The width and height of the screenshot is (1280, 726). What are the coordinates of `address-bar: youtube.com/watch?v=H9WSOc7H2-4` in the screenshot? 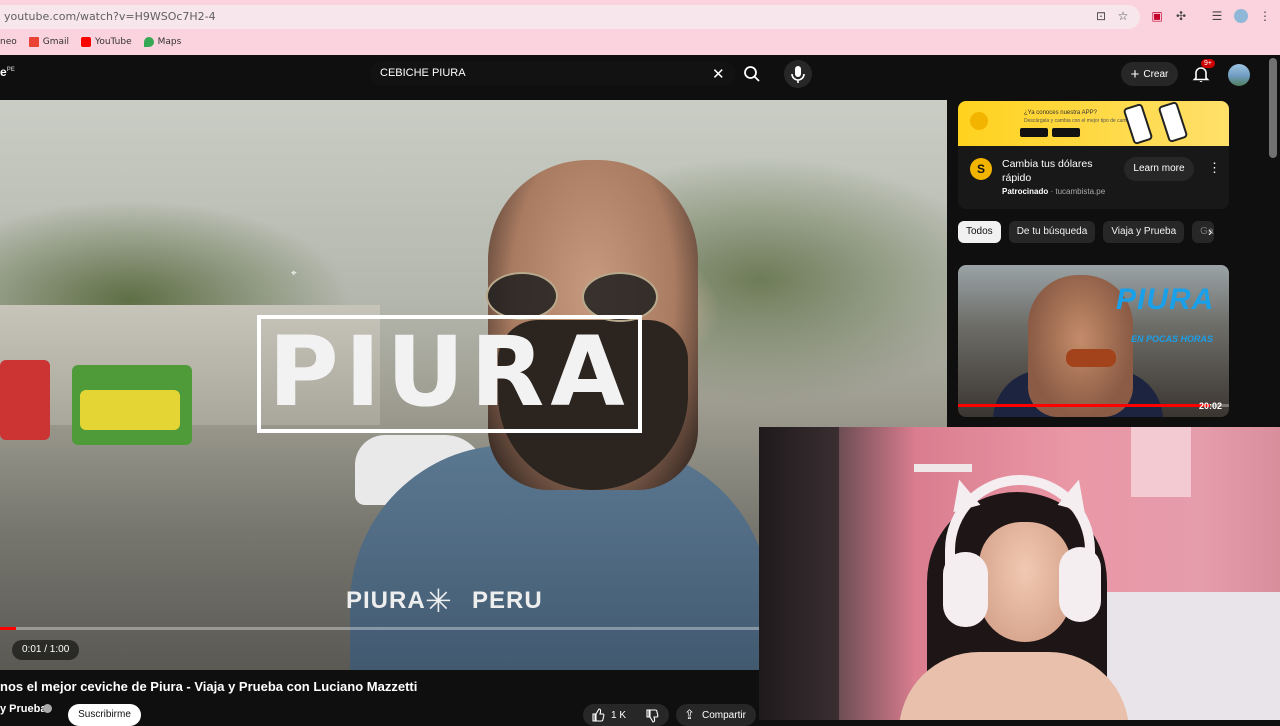 It's located at (570, 17).